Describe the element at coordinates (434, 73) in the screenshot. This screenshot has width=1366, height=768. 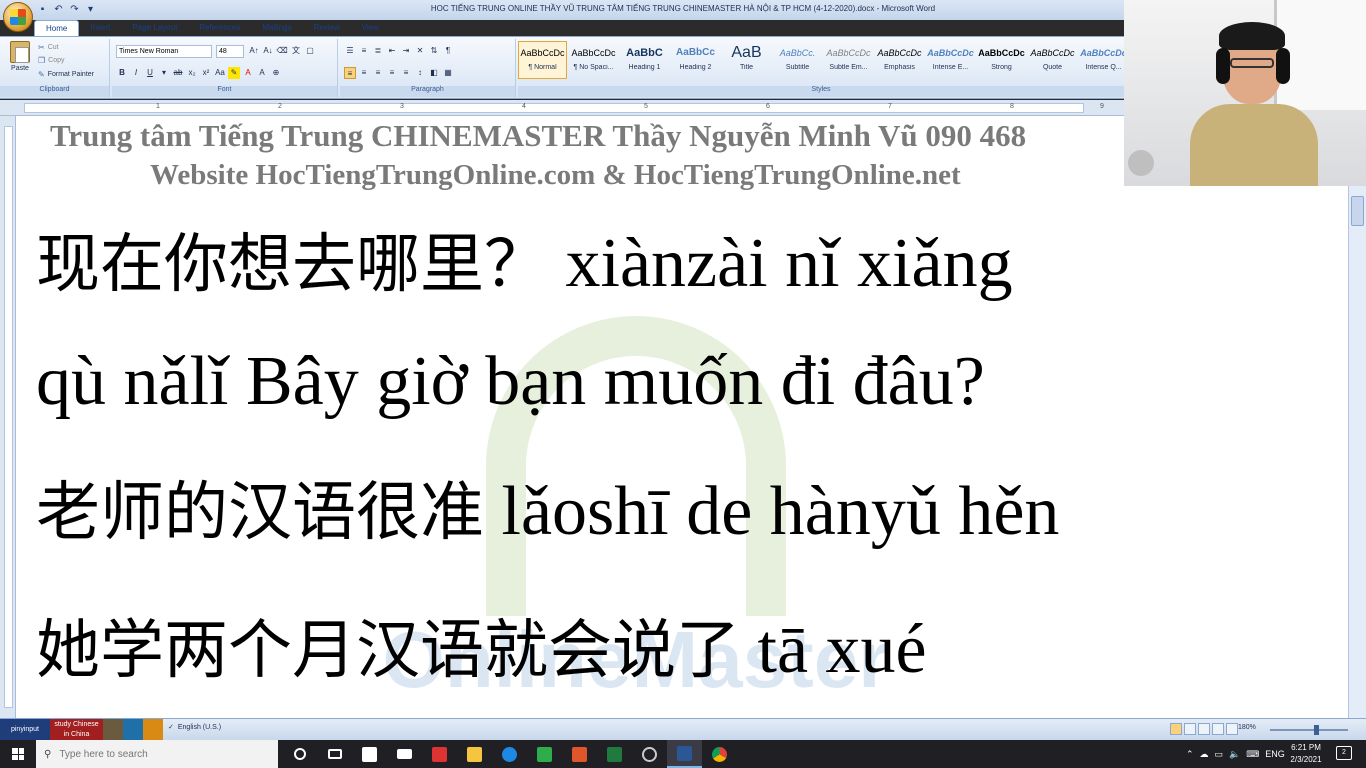
I see `shading-icon: ◧` at that location.